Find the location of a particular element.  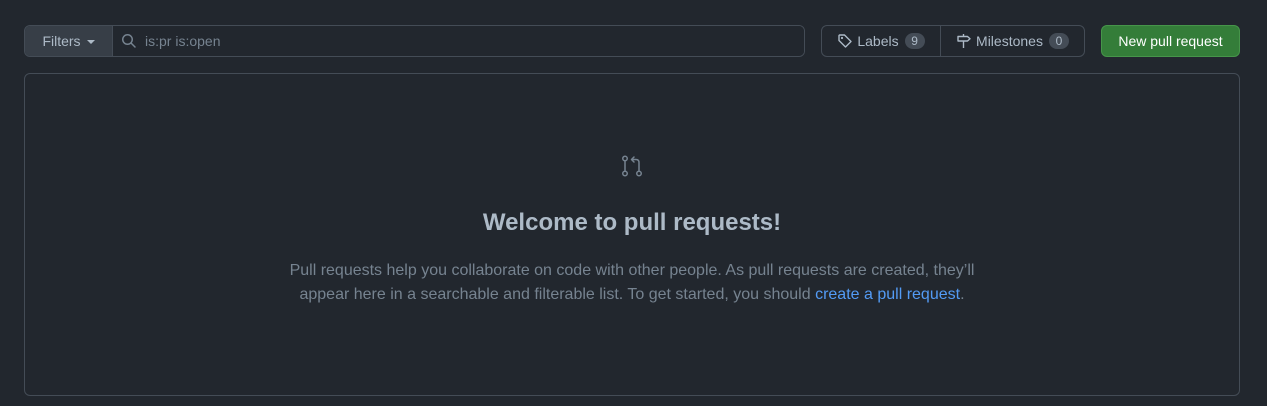

chevron-down-icon is located at coordinates (90, 42).